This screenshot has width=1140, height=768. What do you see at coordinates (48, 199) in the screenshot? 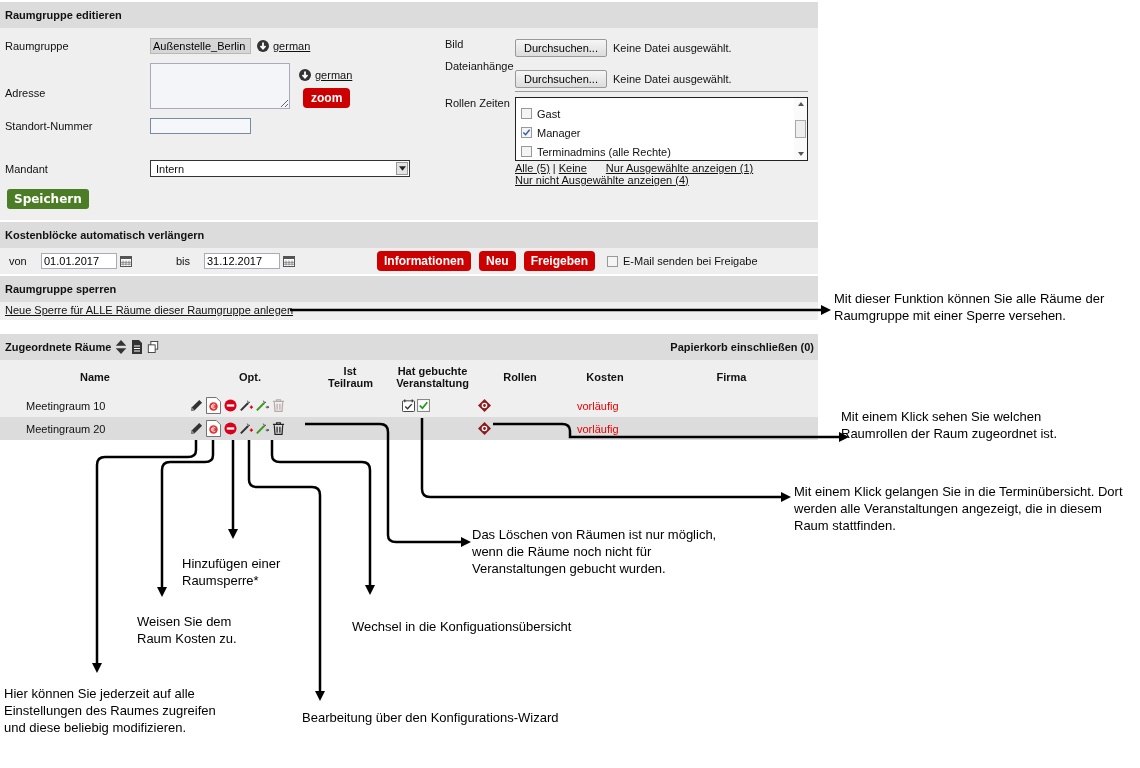
I see `save-button: Speichern` at bounding box center [48, 199].